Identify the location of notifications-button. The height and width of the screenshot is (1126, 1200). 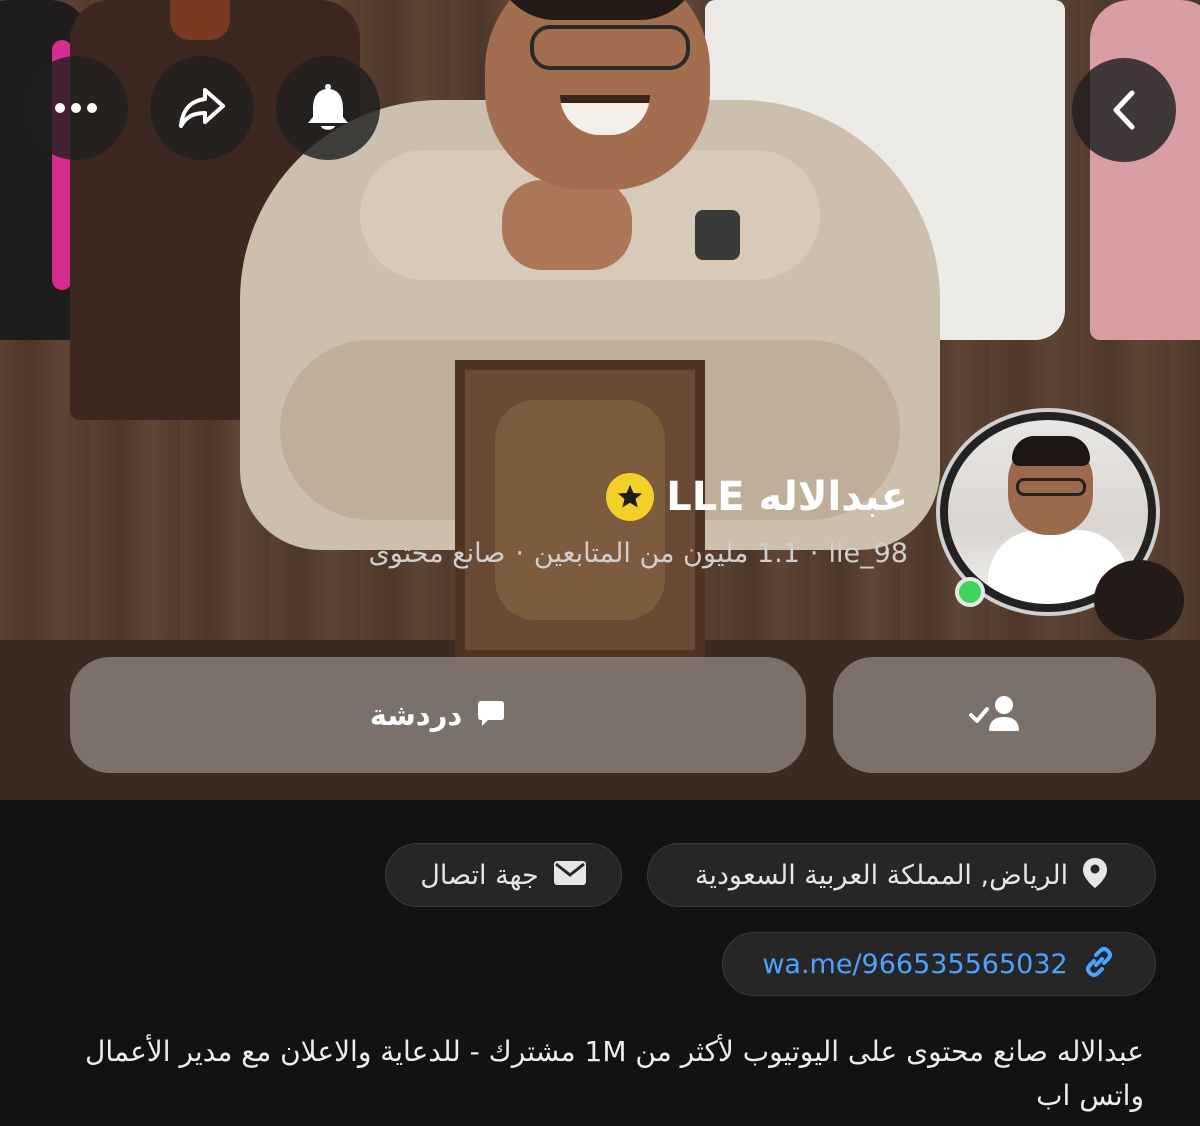
(328, 108).